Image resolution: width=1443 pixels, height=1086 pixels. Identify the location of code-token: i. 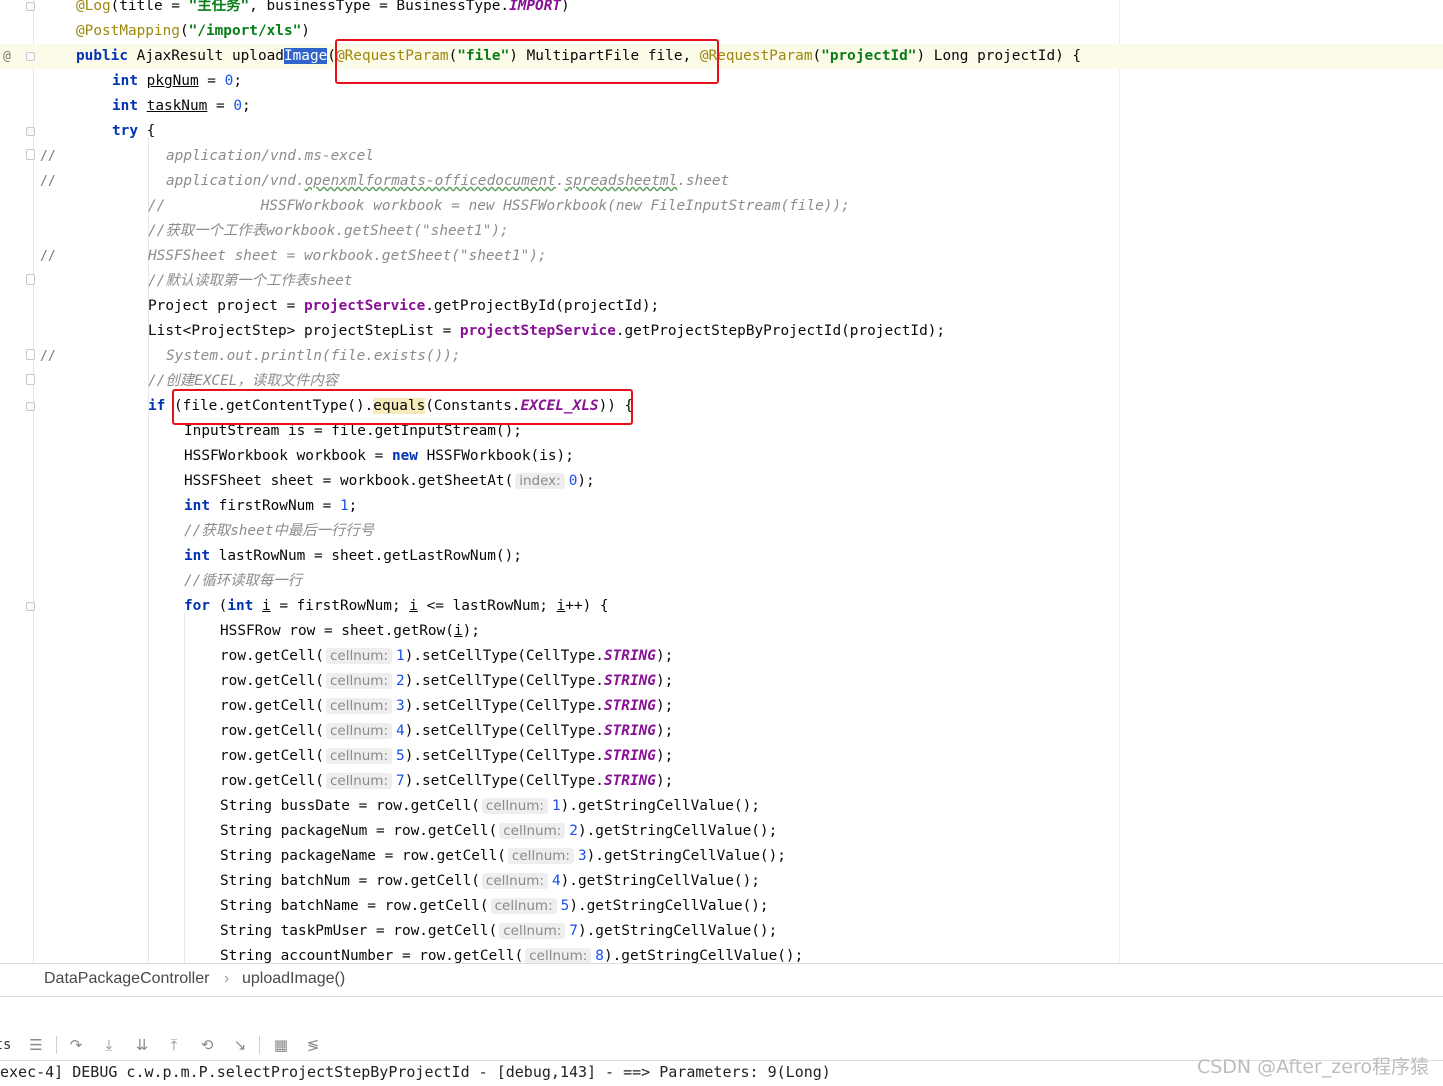
(413, 606).